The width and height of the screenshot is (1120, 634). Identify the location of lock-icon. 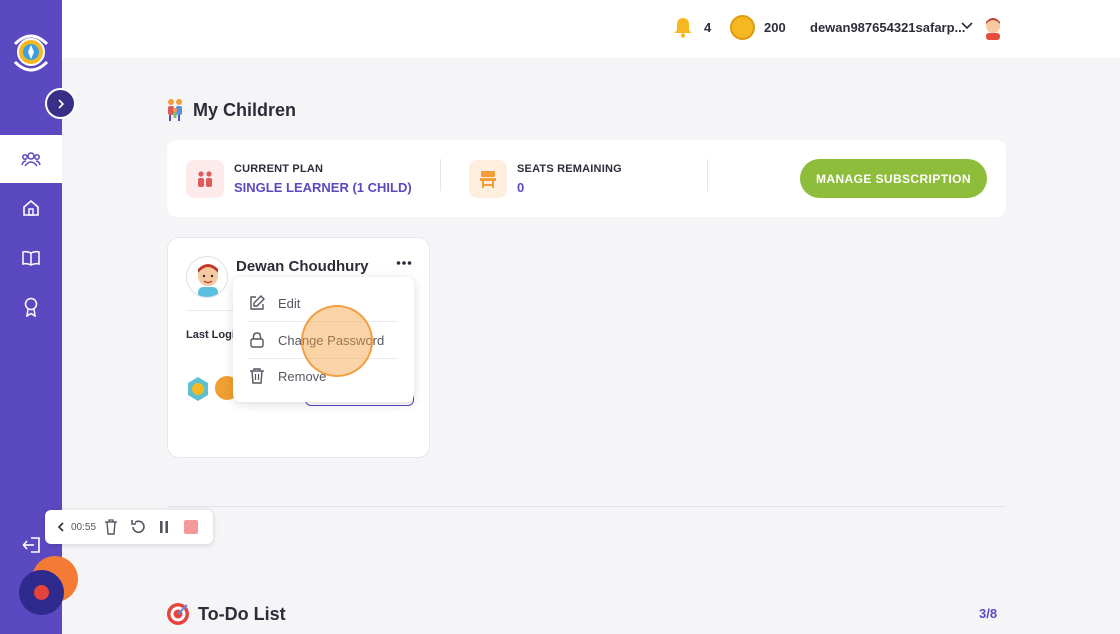
(257, 340).